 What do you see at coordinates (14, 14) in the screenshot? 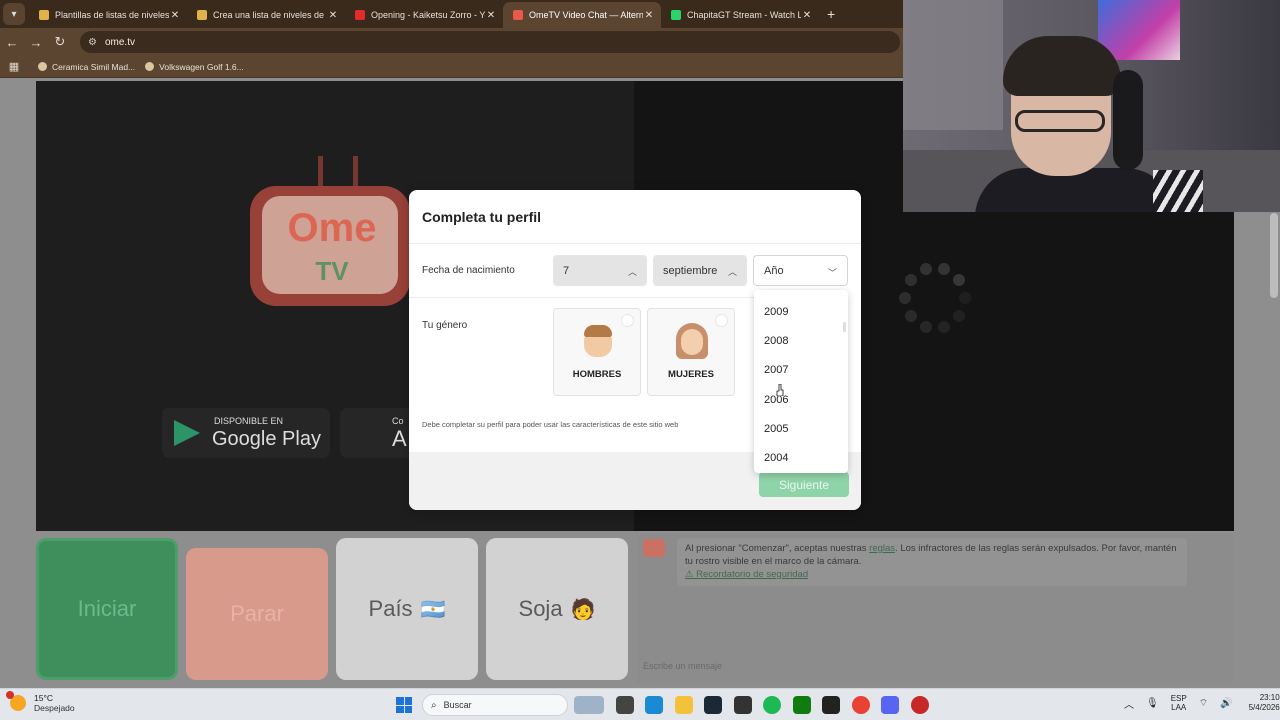
I see `tab-search-menu-button: ▾` at bounding box center [14, 14].